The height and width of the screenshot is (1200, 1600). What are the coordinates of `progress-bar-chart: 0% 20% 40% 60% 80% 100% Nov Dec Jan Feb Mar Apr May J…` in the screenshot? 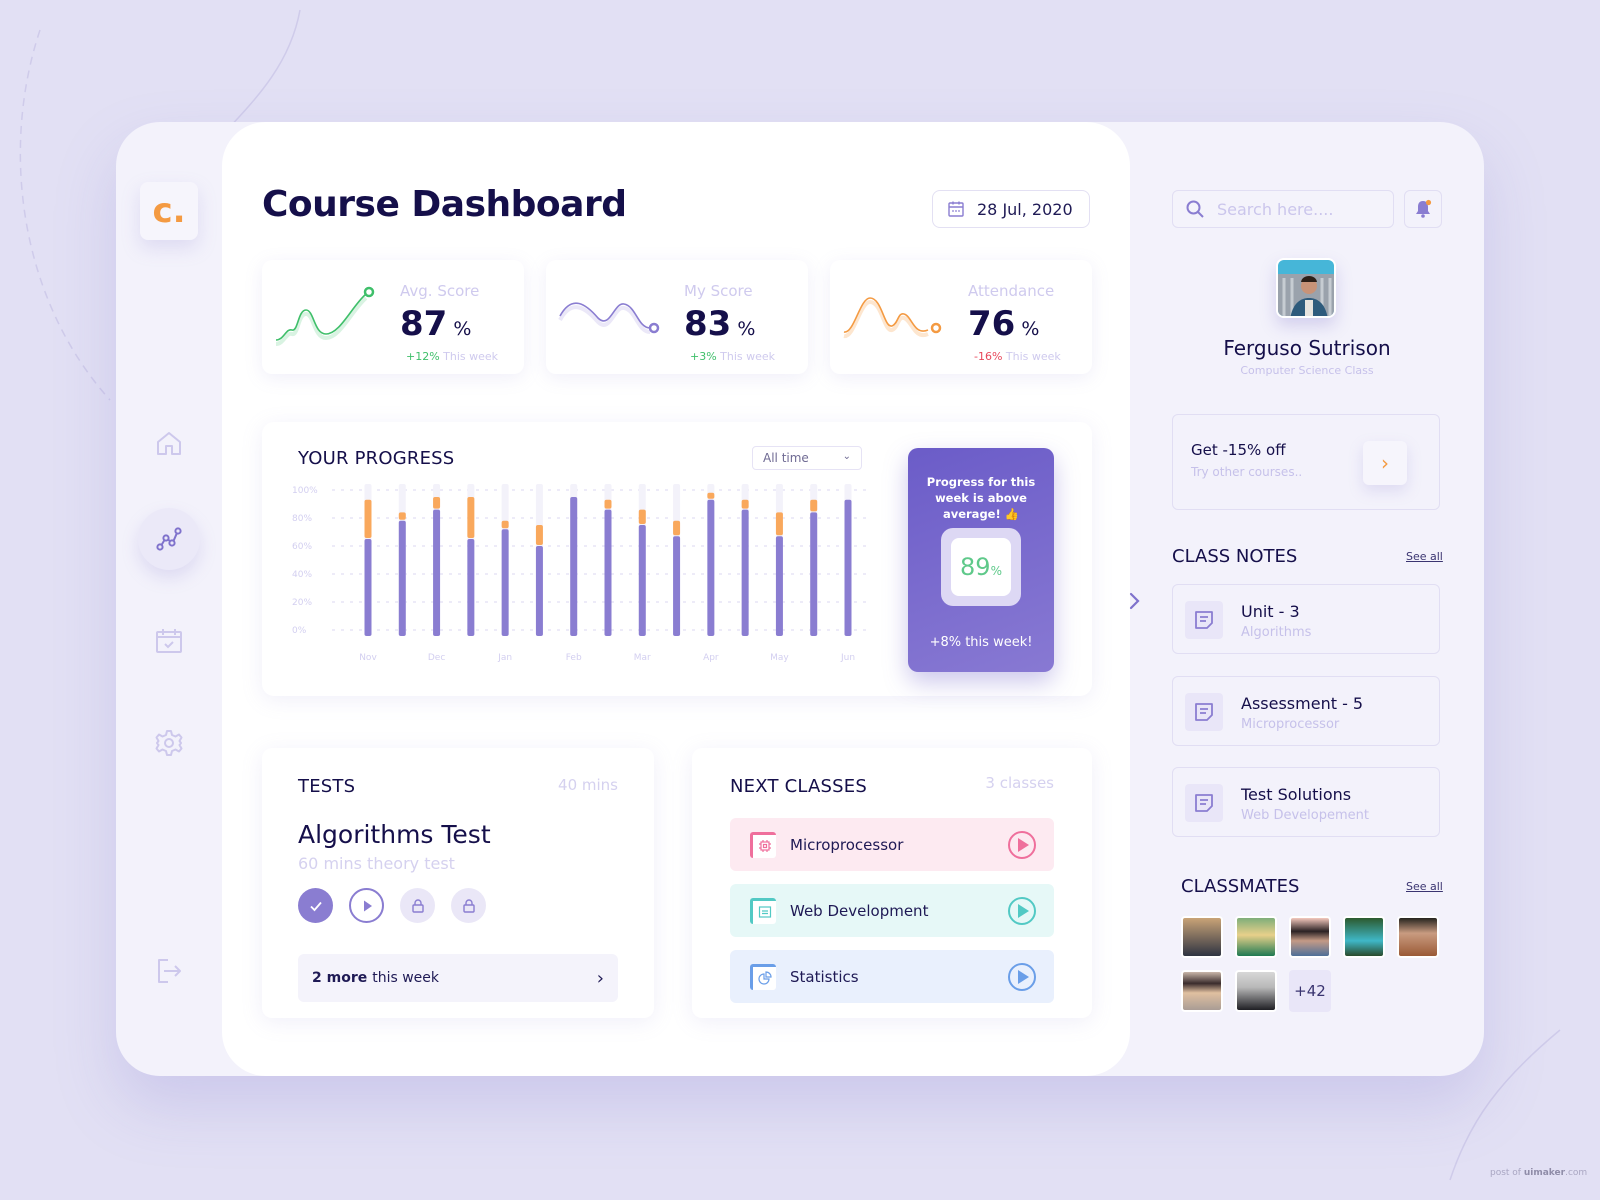 It's located at (582, 573).